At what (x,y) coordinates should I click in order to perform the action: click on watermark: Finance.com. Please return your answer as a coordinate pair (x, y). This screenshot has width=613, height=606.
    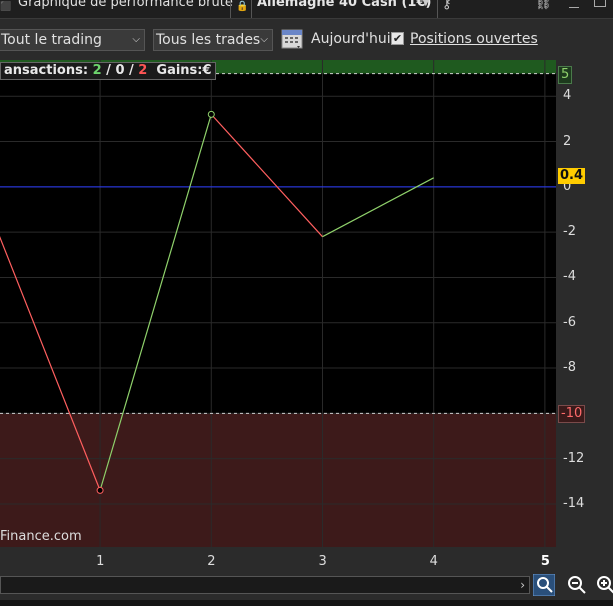
    Looking at the image, I should click on (41, 536).